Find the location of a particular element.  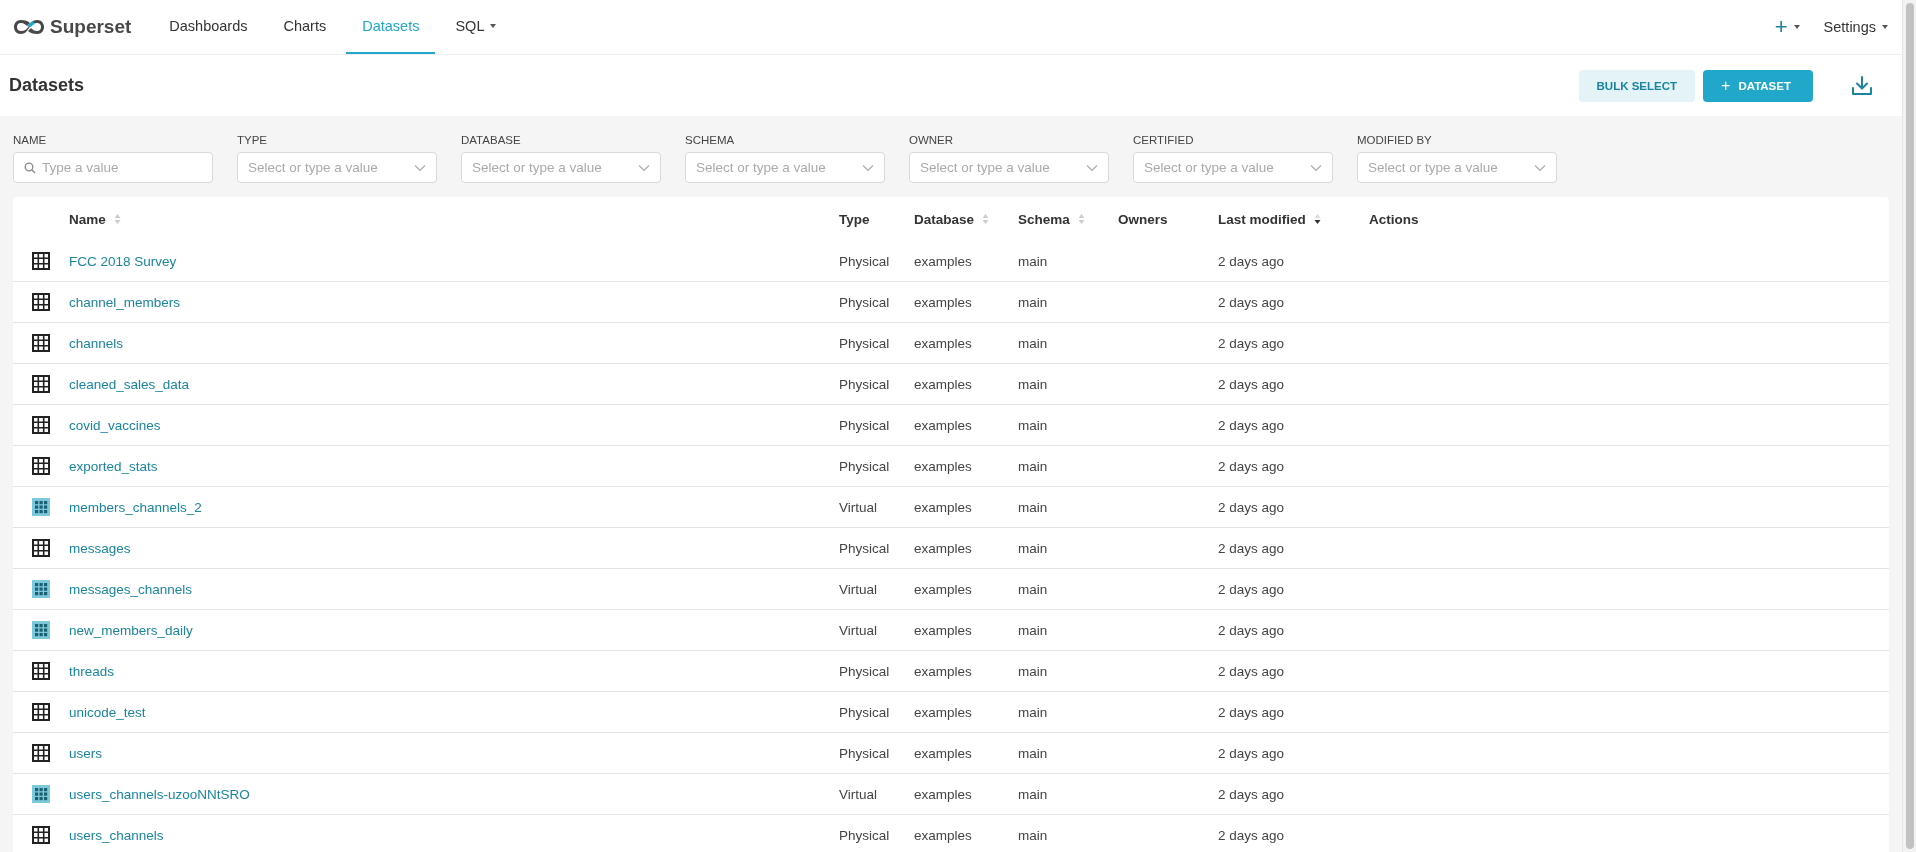

column-header: Name is located at coordinates (87, 219).